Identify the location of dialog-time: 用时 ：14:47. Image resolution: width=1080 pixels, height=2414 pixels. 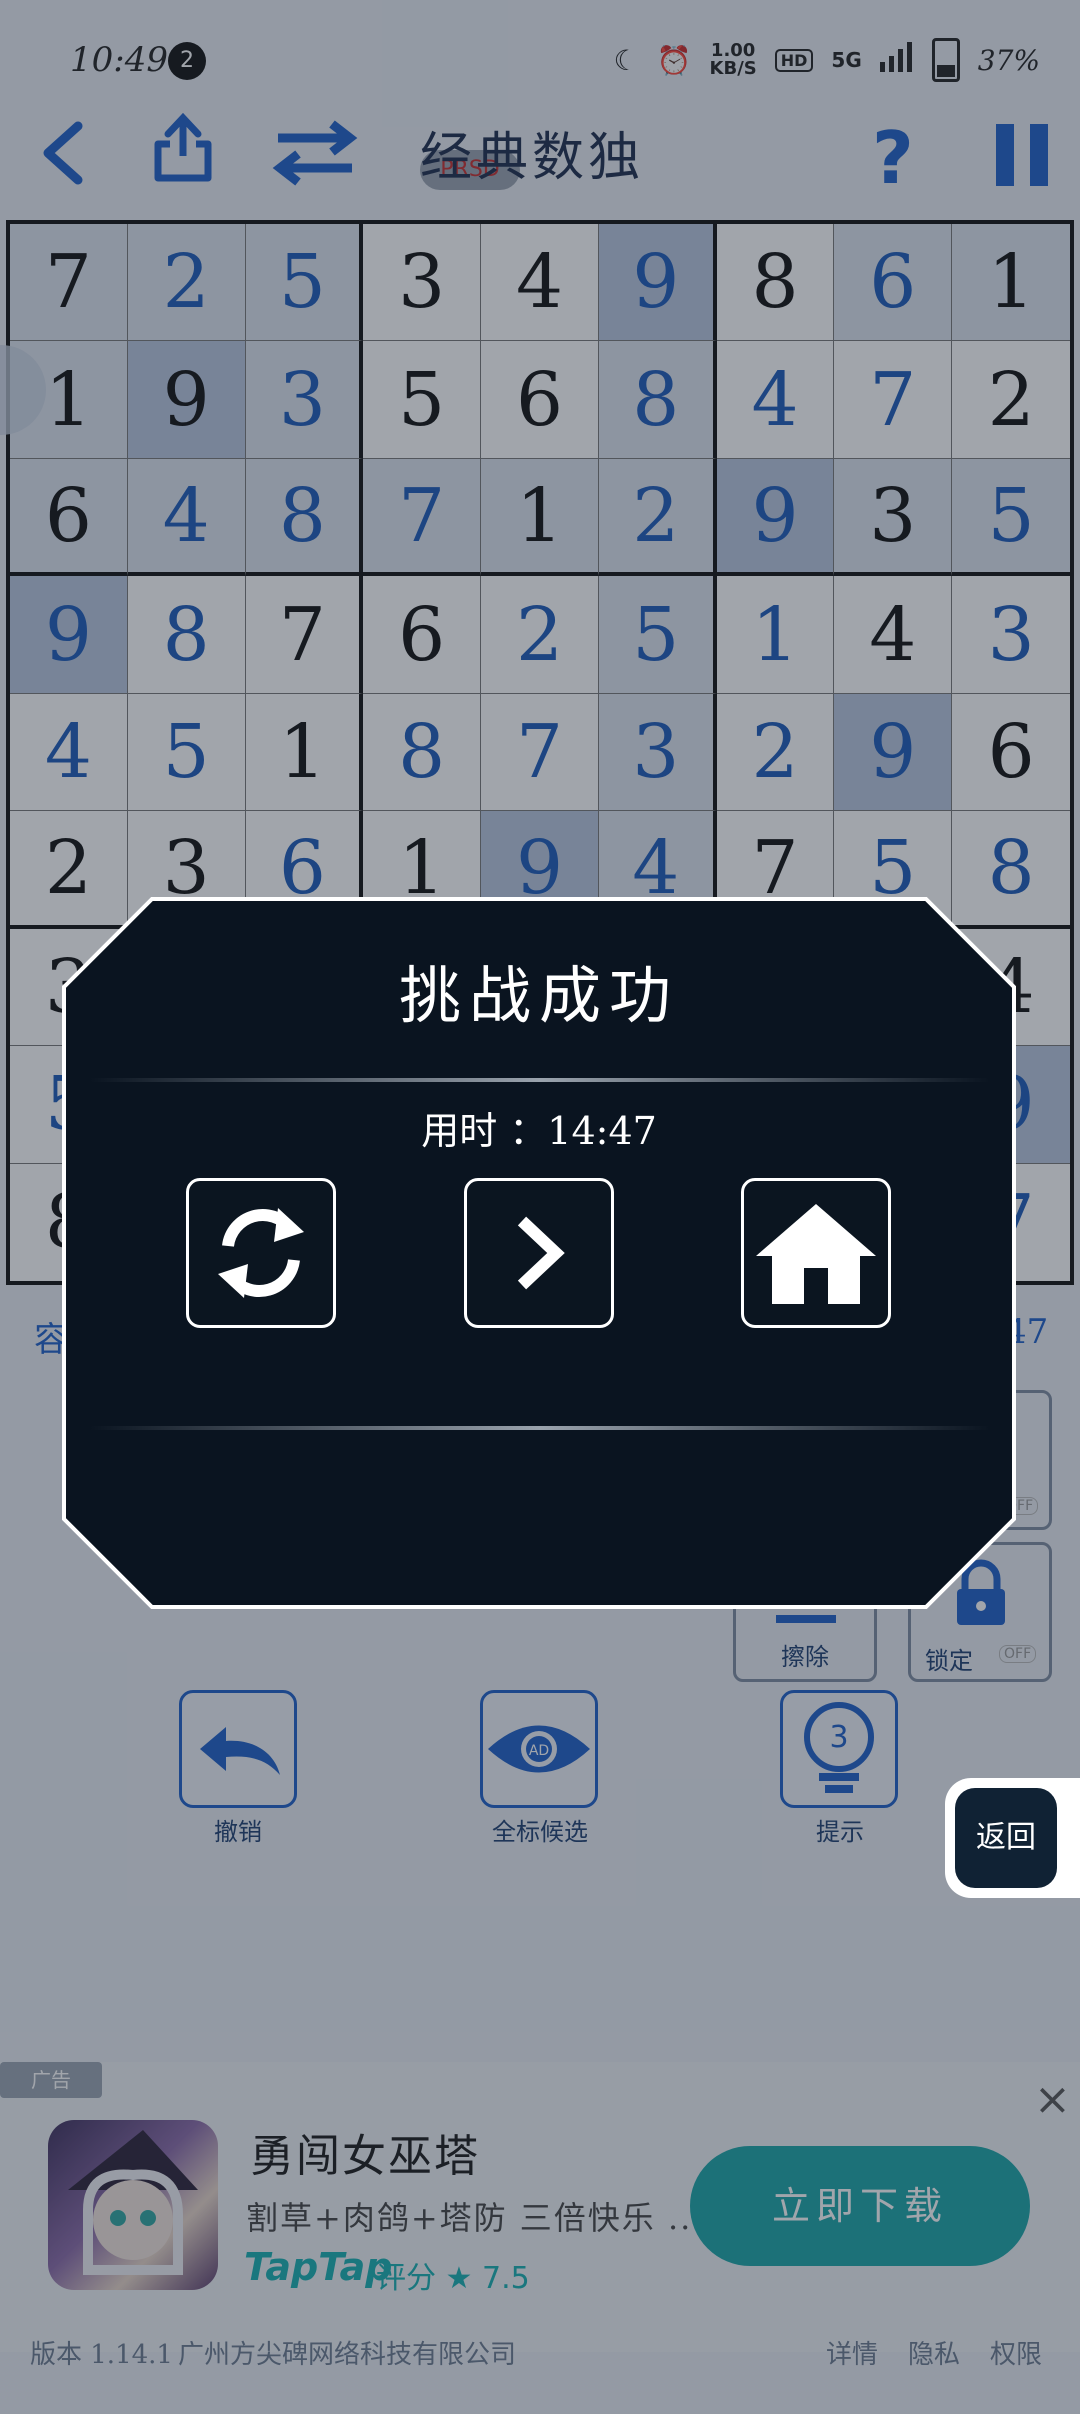
(539, 1131).